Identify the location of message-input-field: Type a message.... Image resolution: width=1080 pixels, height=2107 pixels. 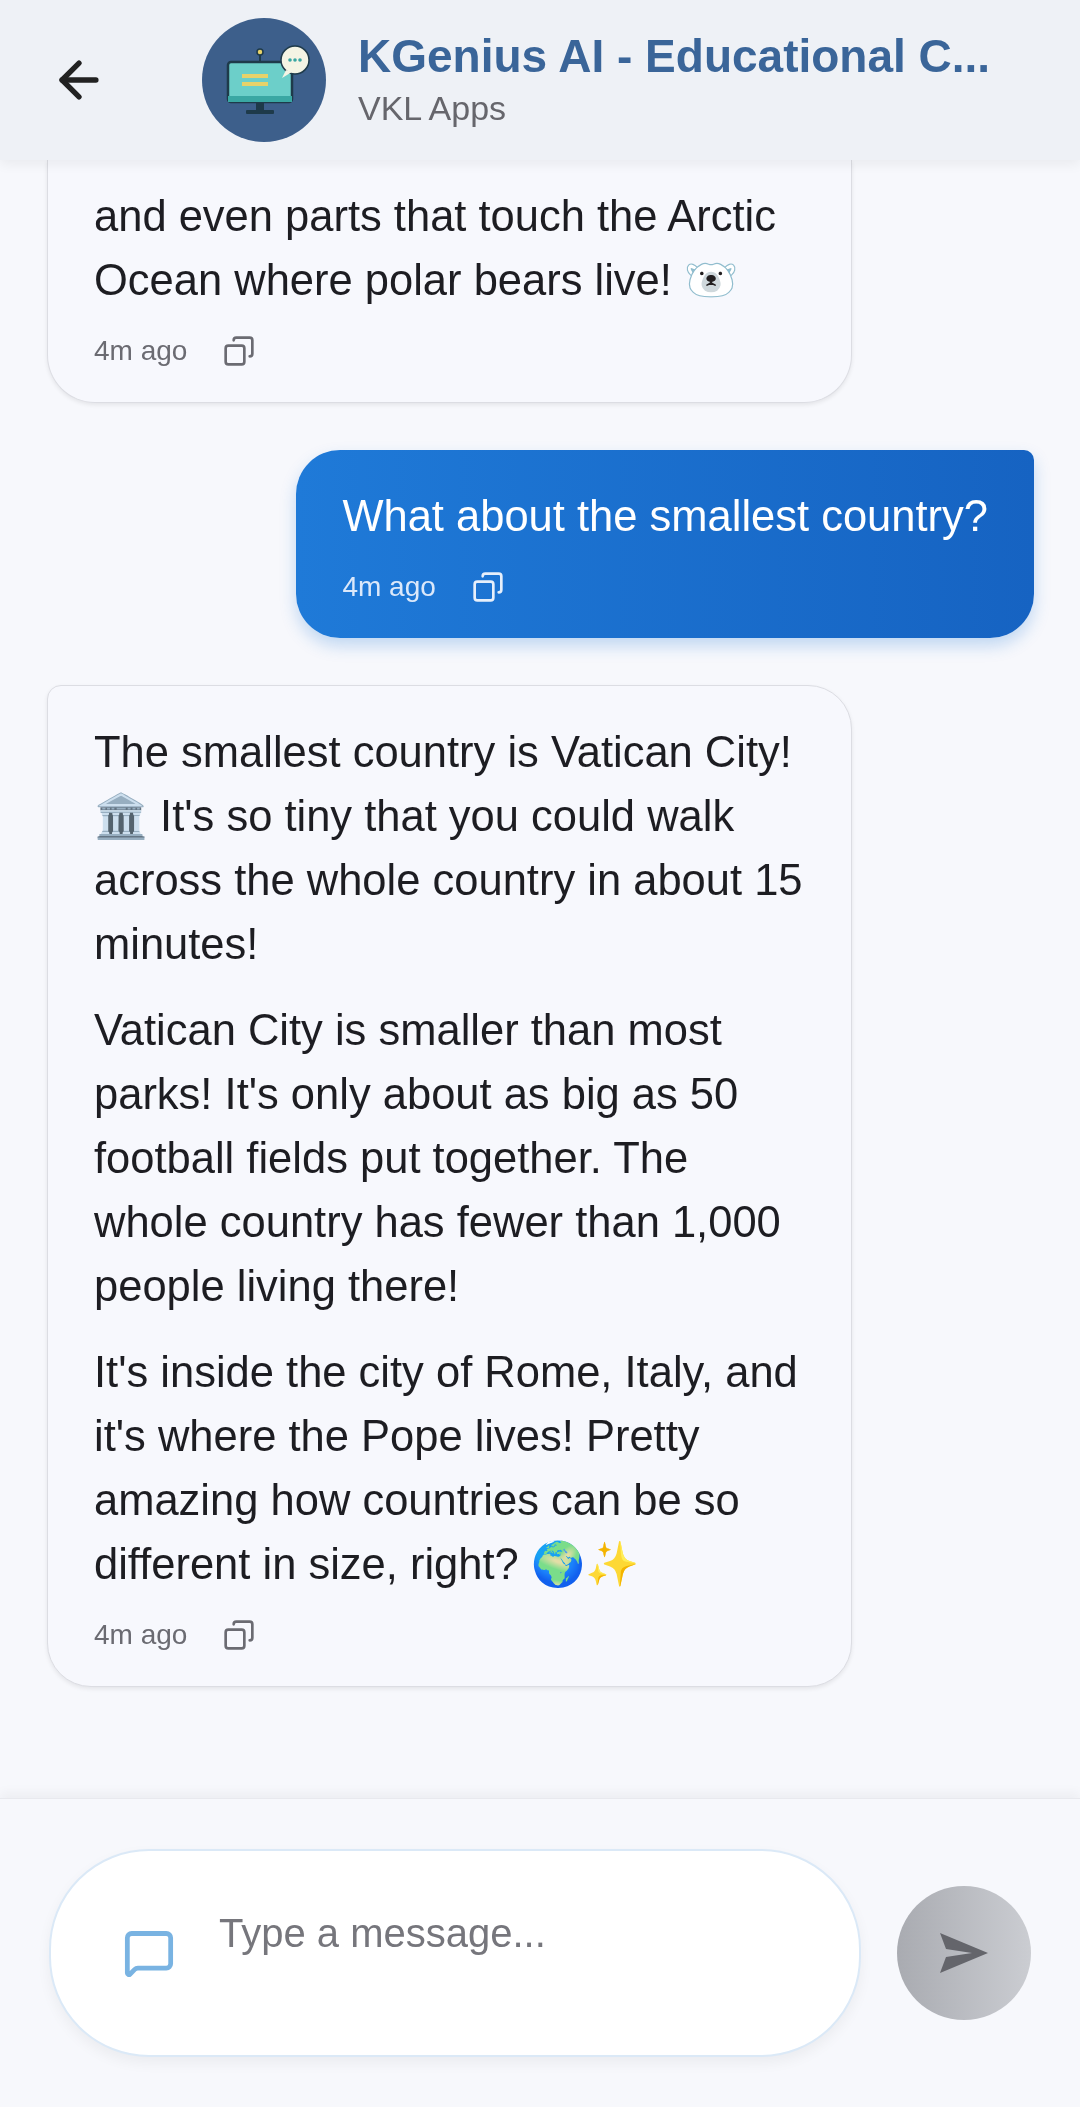
(519, 1933).